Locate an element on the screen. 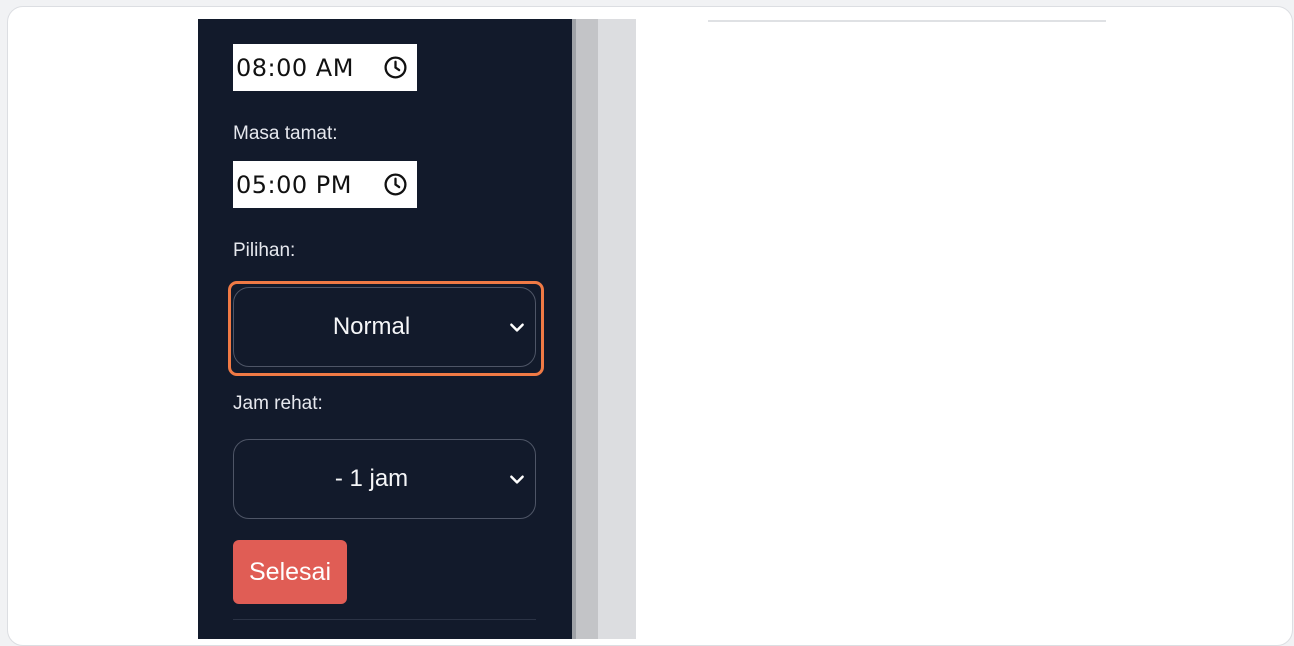  end-time-input: 05:00 PM is located at coordinates (325, 184).